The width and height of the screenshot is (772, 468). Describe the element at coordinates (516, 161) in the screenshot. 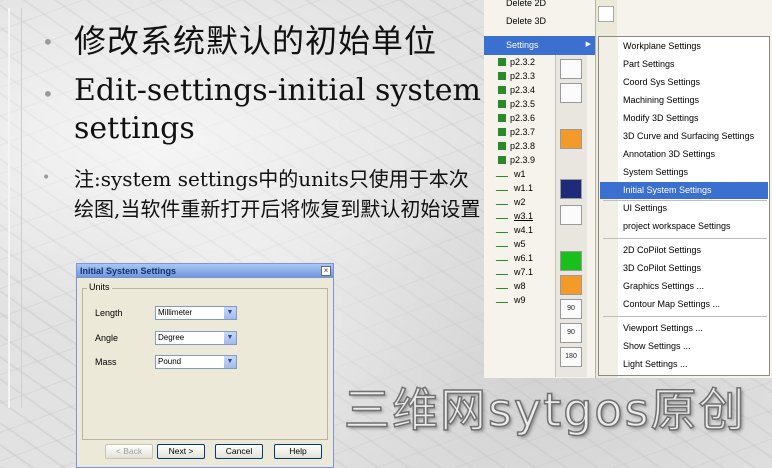

I see `tree-item: p2.3.9` at that location.